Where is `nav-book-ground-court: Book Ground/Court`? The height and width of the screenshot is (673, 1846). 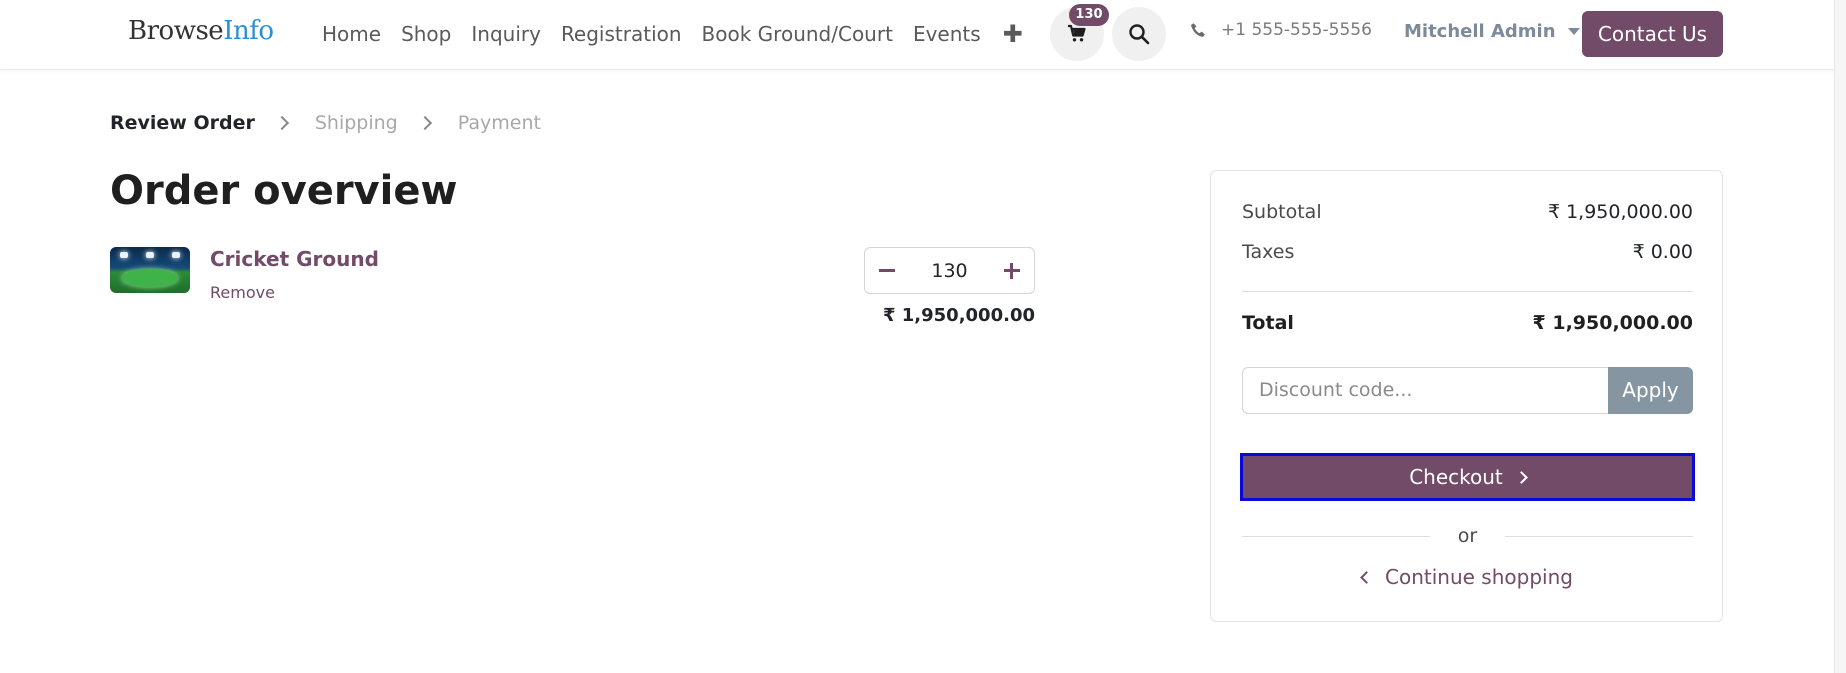 nav-book-ground-court: Book Ground/Court is located at coordinates (797, 34).